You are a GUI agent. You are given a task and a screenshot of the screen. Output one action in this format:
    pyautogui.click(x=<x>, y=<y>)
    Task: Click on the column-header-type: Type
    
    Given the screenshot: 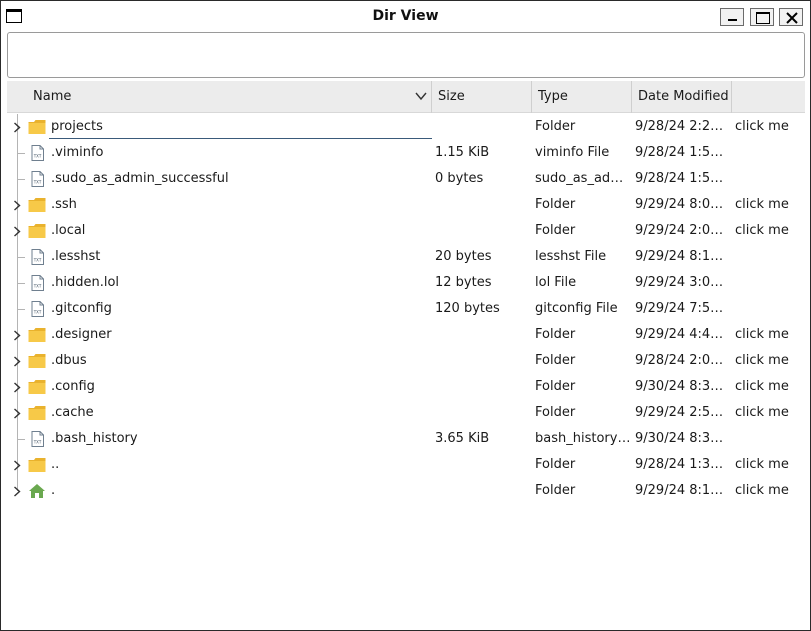 What is the action you would take?
    pyautogui.click(x=553, y=97)
    